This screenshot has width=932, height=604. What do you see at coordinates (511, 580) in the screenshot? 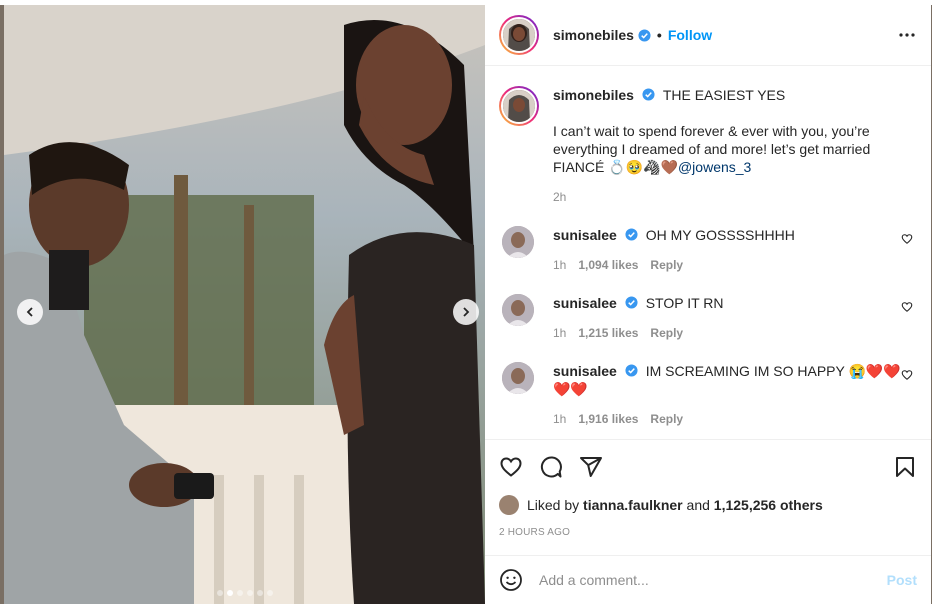
I see `emoji-icon` at bounding box center [511, 580].